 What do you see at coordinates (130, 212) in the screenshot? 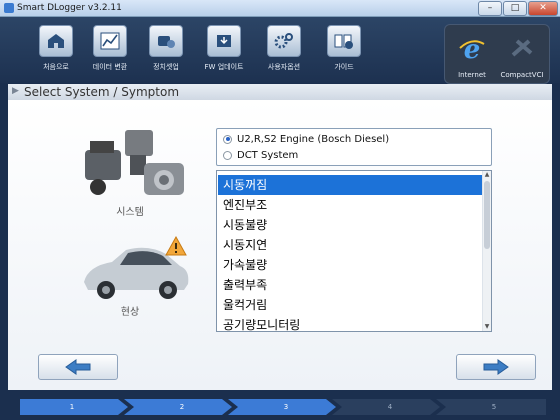
I see `system-caption: 시스템` at bounding box center [130, 212].